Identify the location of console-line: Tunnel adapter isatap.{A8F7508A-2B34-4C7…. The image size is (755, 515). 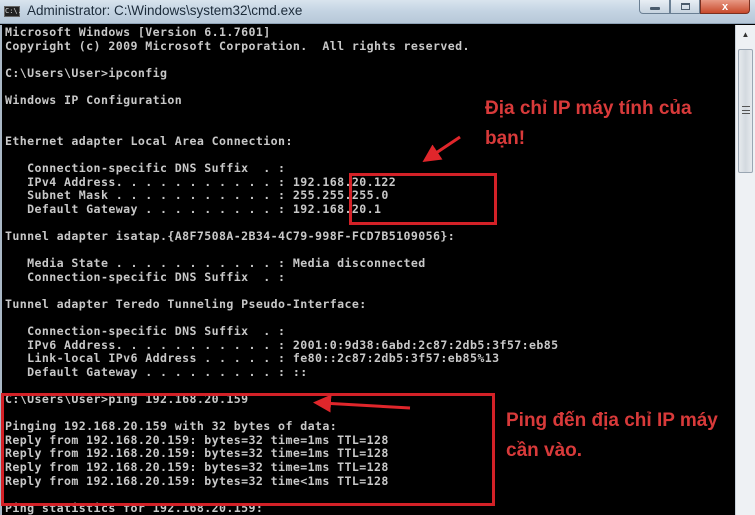
(230, 235).